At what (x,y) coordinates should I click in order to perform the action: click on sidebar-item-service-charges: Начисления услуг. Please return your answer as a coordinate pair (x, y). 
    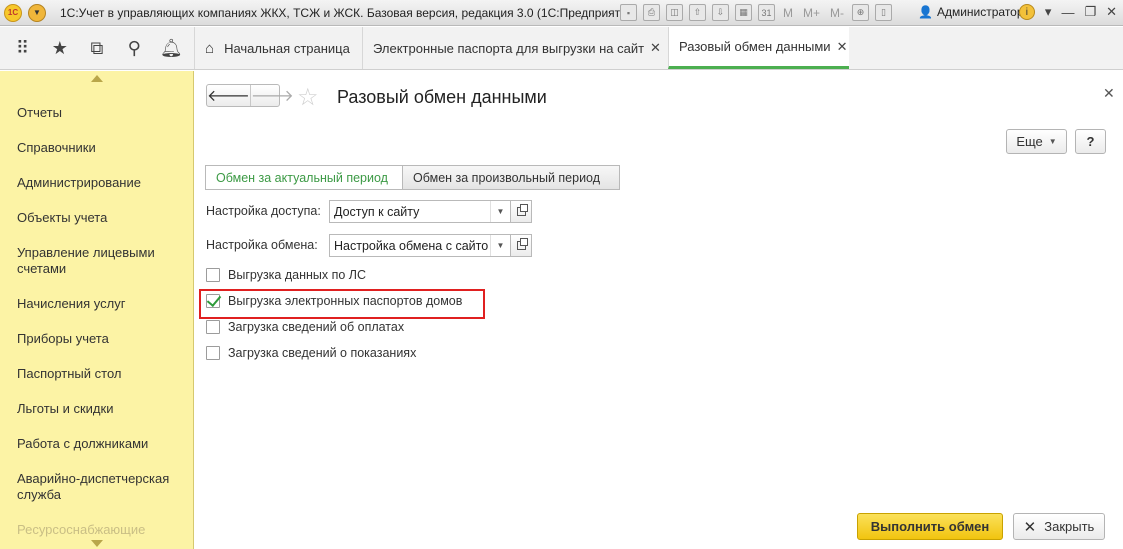
    Looking at the image, I should click on (102, 304).